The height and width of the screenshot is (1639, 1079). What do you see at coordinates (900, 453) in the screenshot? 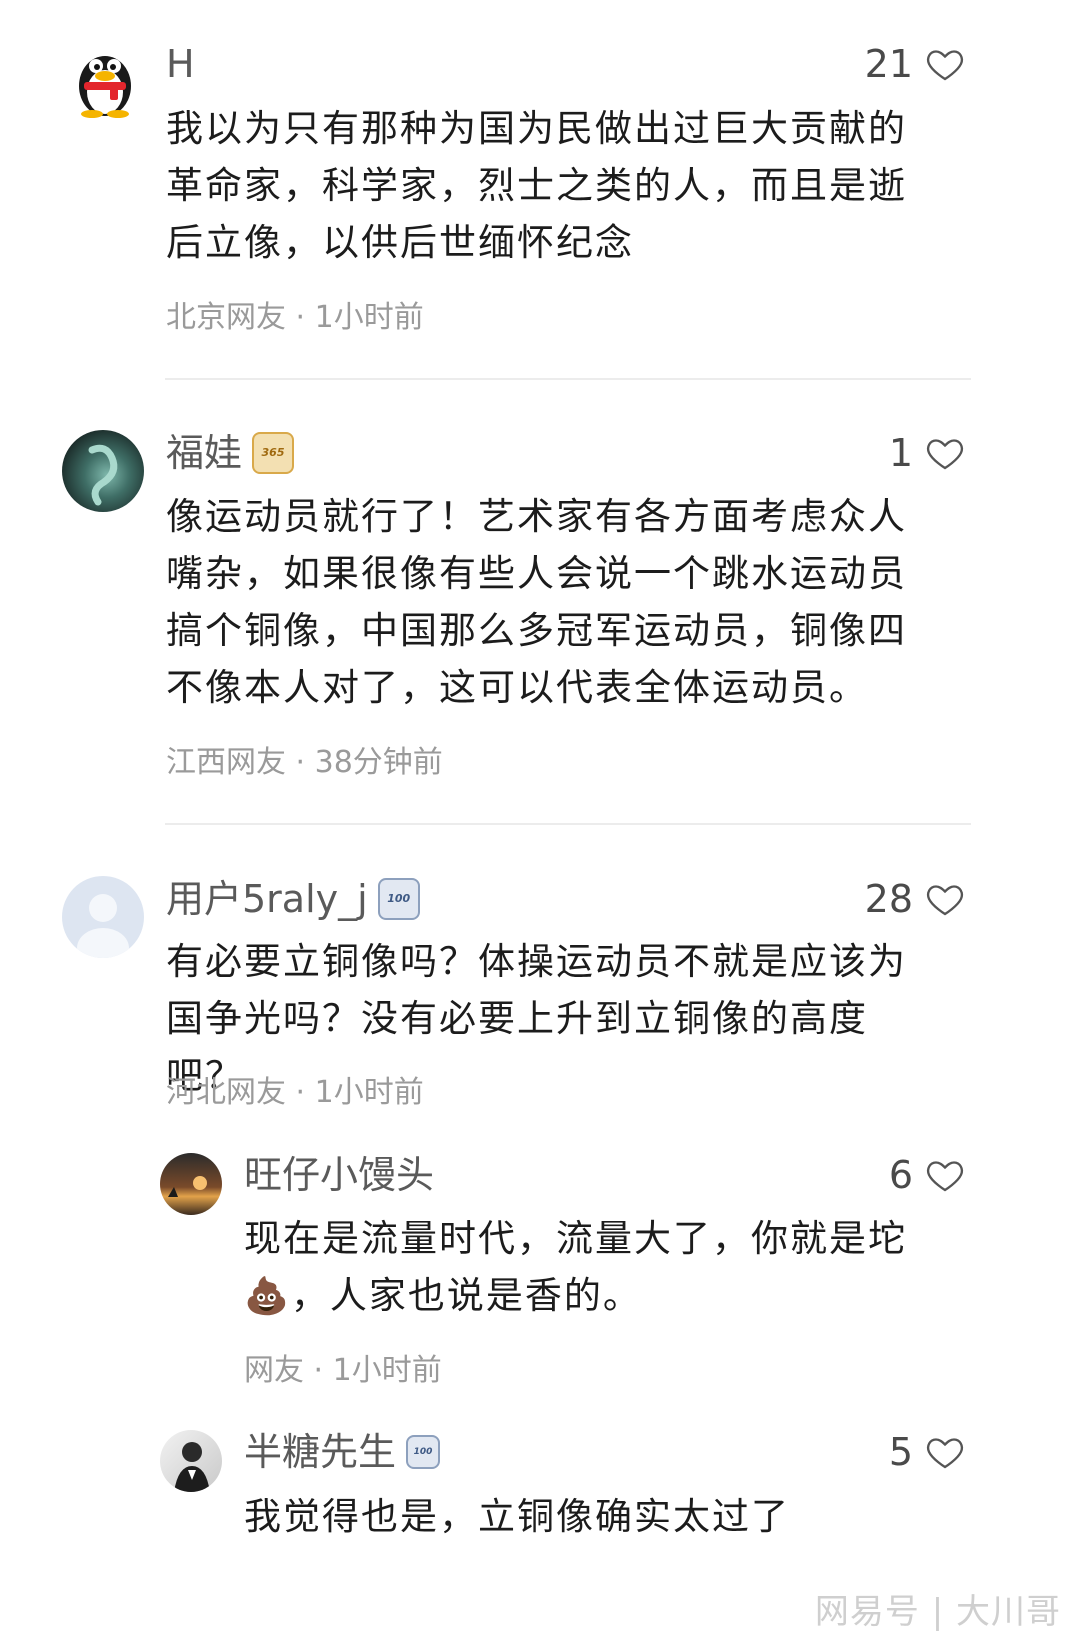
I see `like-count: 1` at bounding box center [900, 453].